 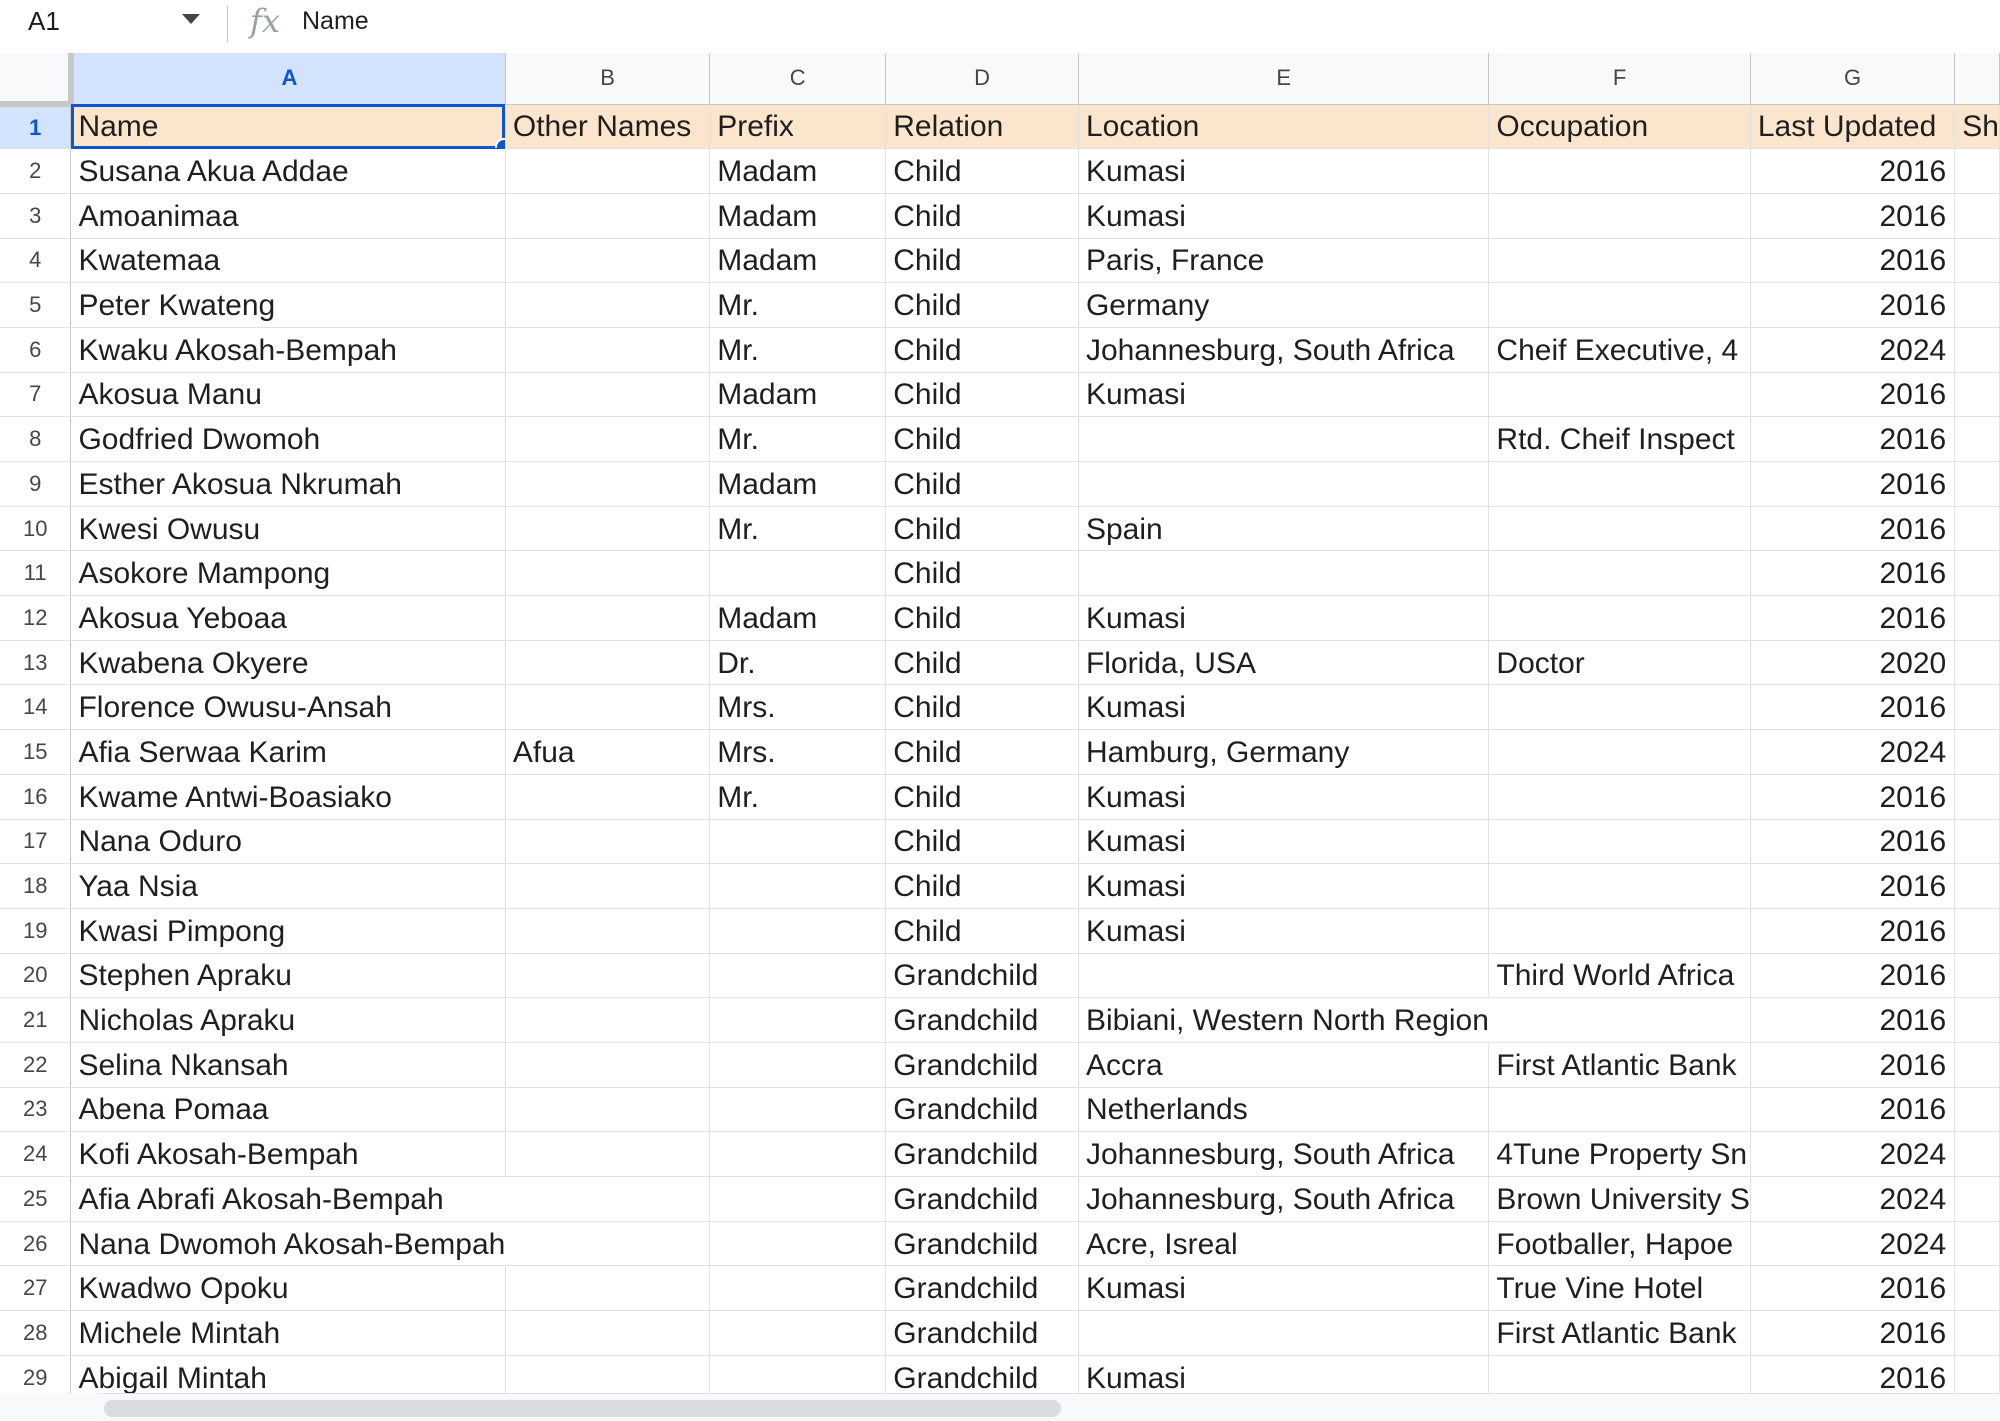 I want to click on cell-name: Godfried Dwomoh, so click(x=288, y=439).